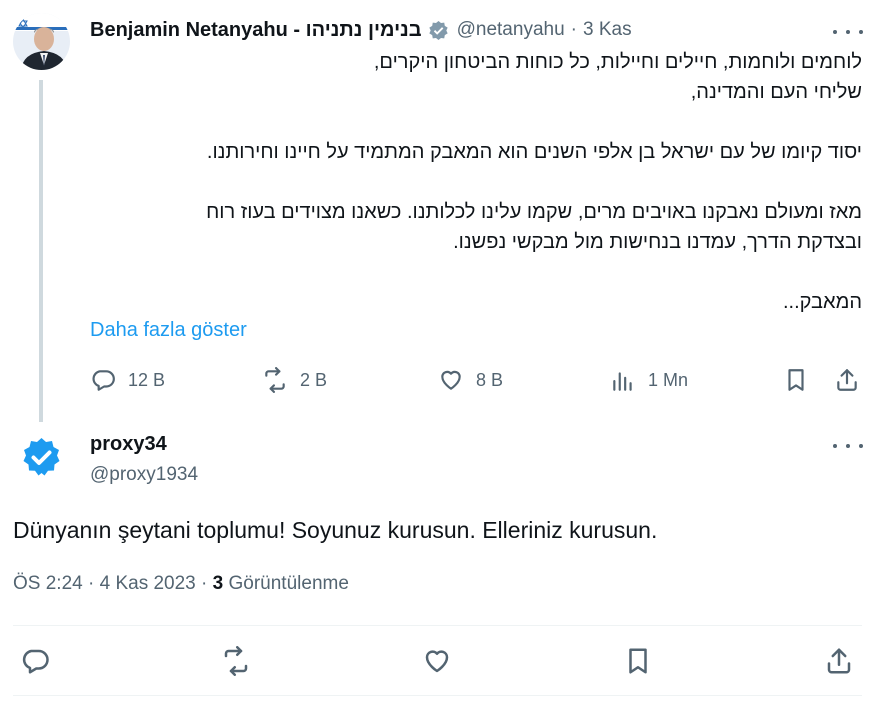 The image size is (886, 704). I want to click on reply-meta: ÖS 2:24 · 4 Kas 2023 · 3 Görüntülenme, so click(181, 584).